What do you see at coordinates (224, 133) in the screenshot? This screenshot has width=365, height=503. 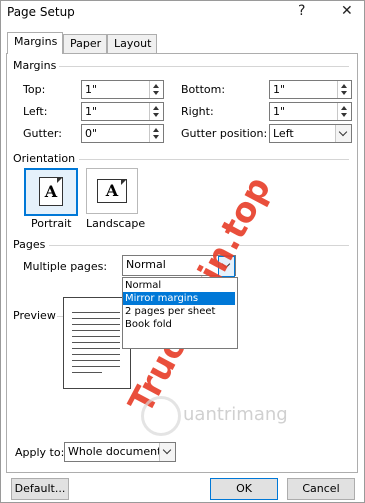 I see `gutter-position-label: Gutter position:` at bounding box center [224, 133].